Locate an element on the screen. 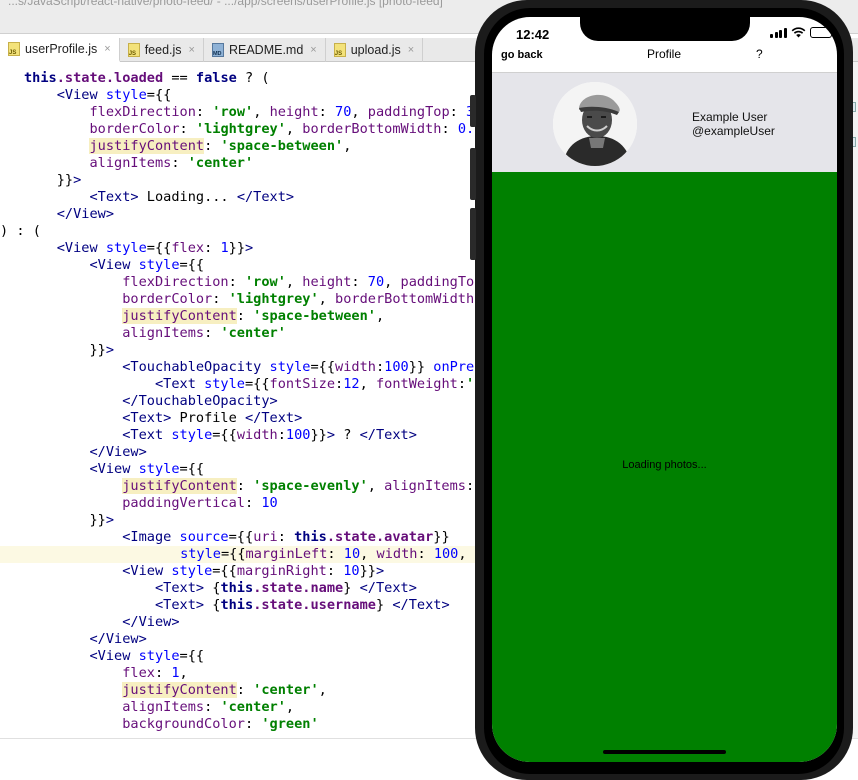  status-time: 12:42 is located at coordinates (533, 34).